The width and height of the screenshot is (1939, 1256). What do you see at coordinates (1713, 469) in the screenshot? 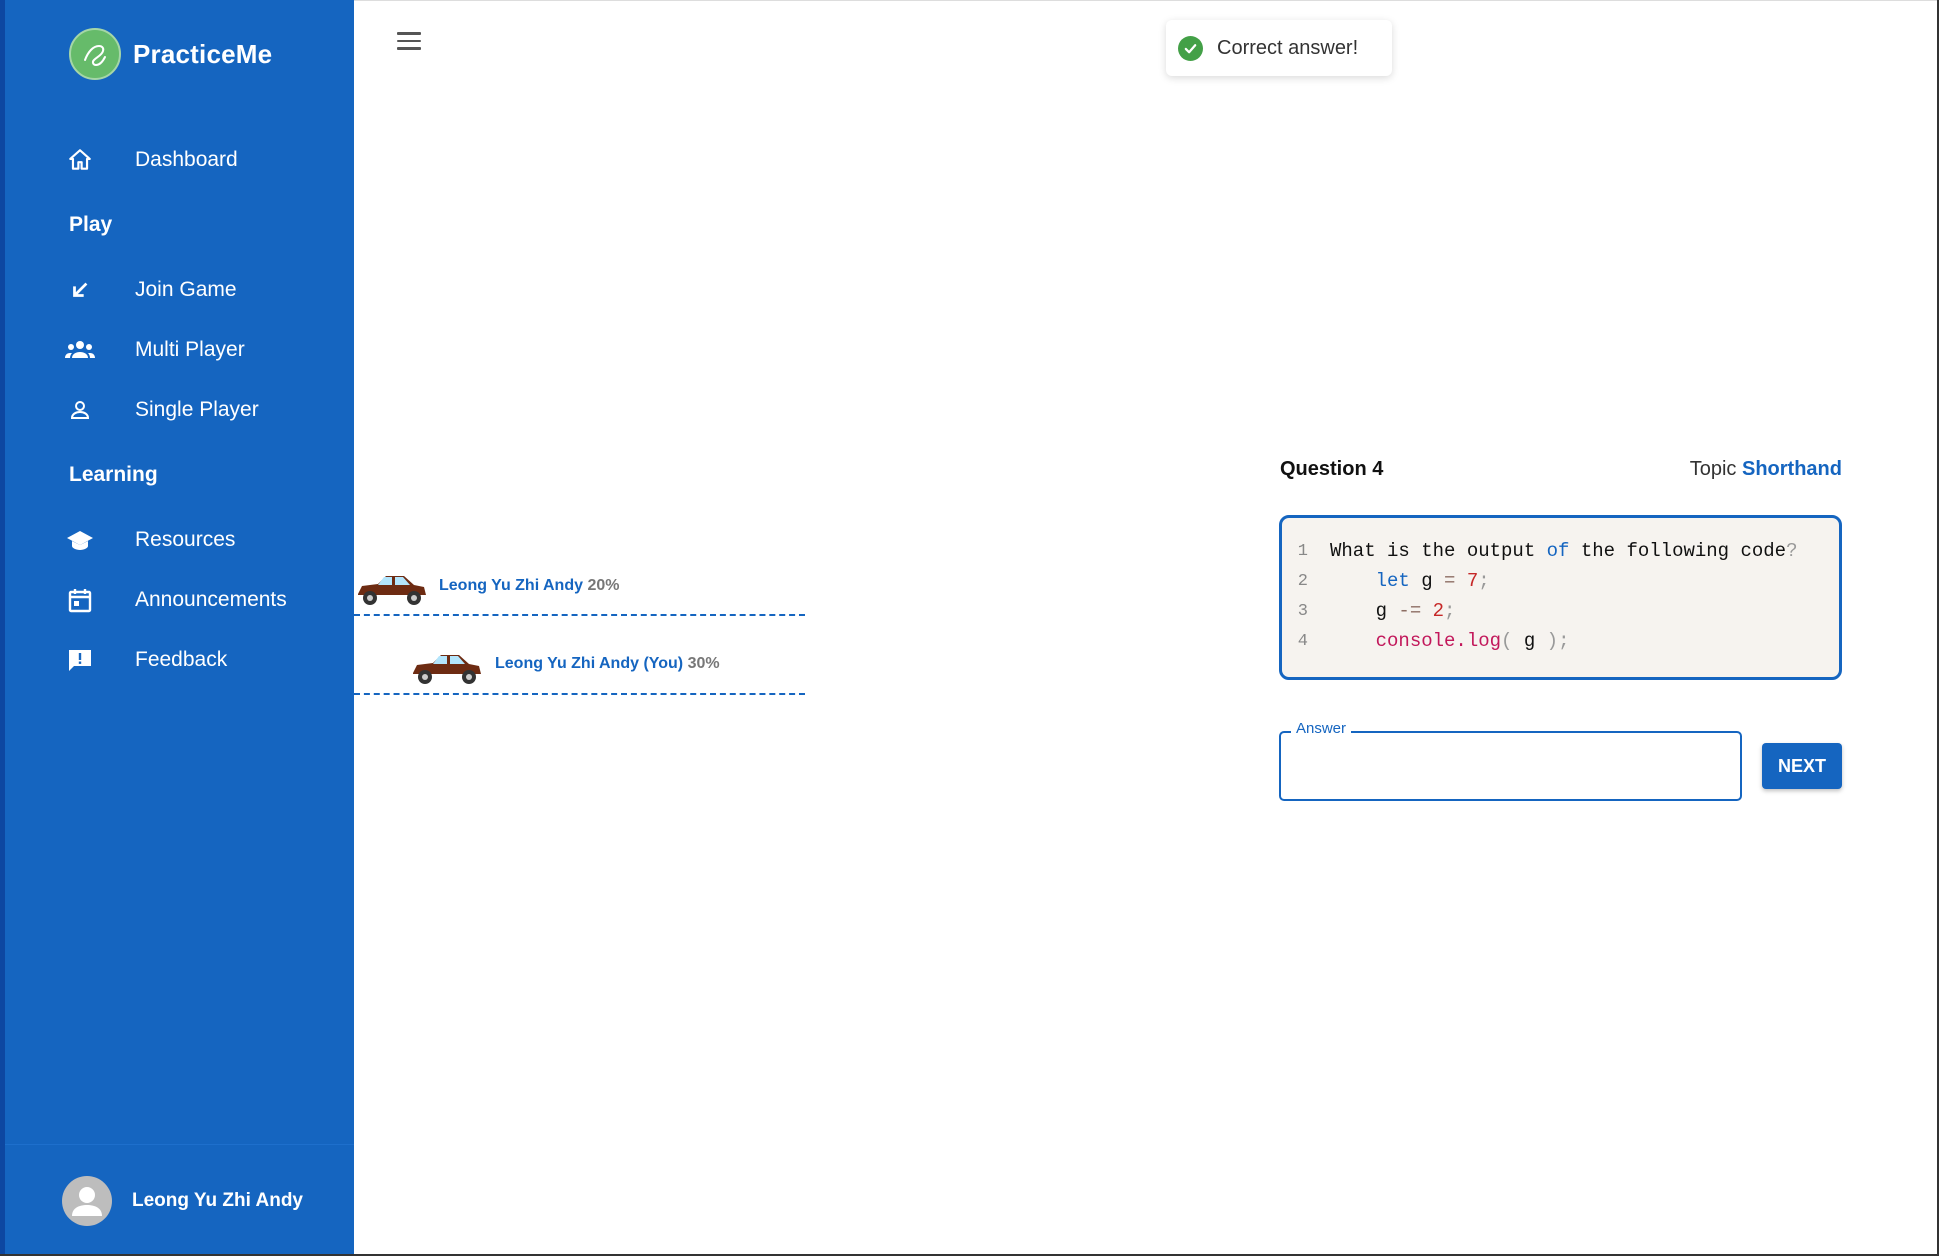
I see `topic-label: Topic` at bounding box center [1713, 469].